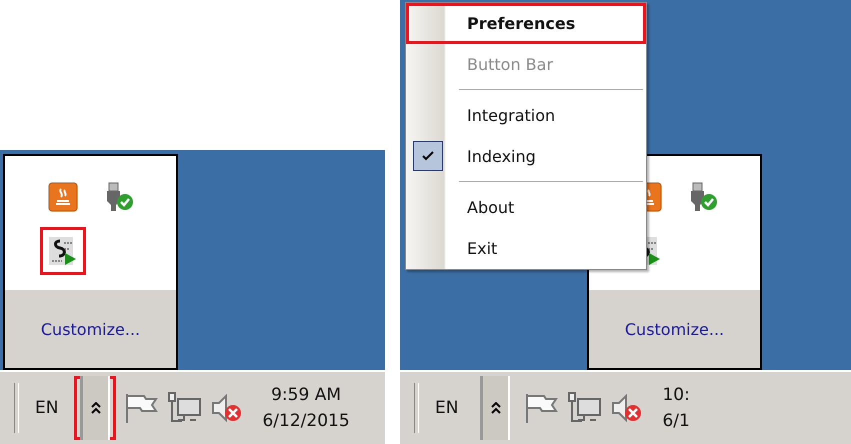 The height and width of the screenshot is (444, 851). I want to click on menu-item: Integration, so click(526, 115).